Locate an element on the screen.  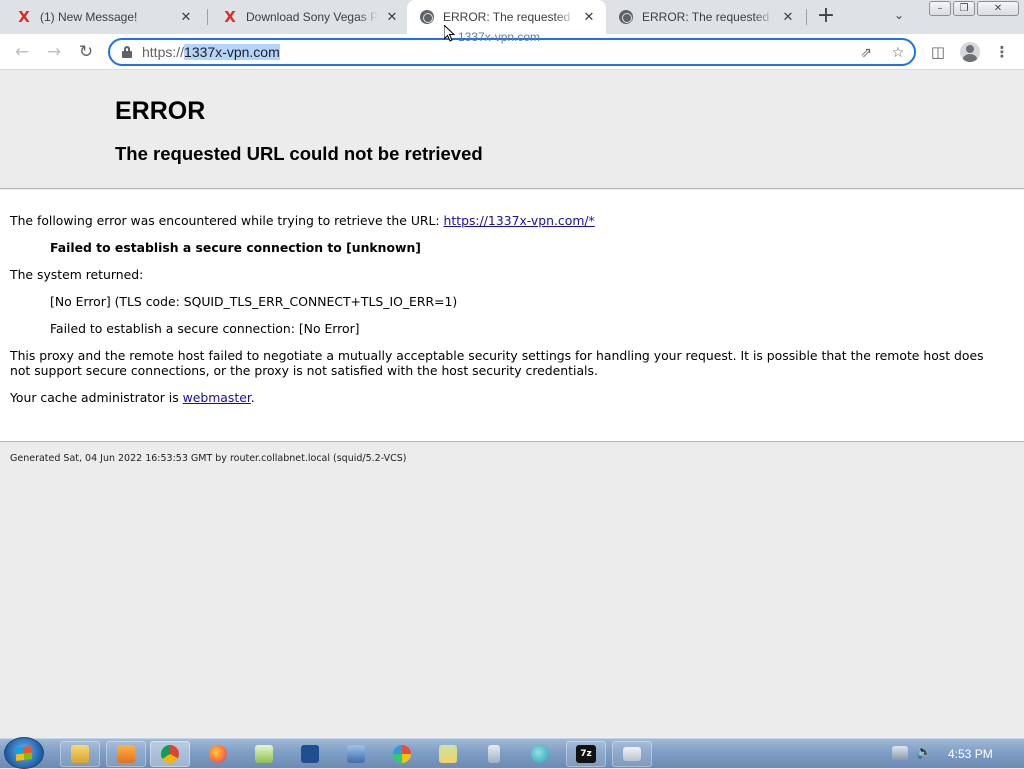
tab-sony-vegas: X Download Sony Vegas Pro ✕ is located at coordinates (306, 17).